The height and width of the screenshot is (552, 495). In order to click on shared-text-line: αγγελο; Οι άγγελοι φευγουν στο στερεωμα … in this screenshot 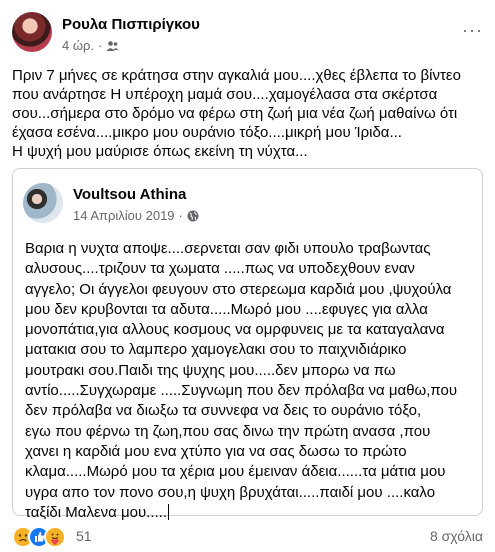, I will do `click(238, 289)`.